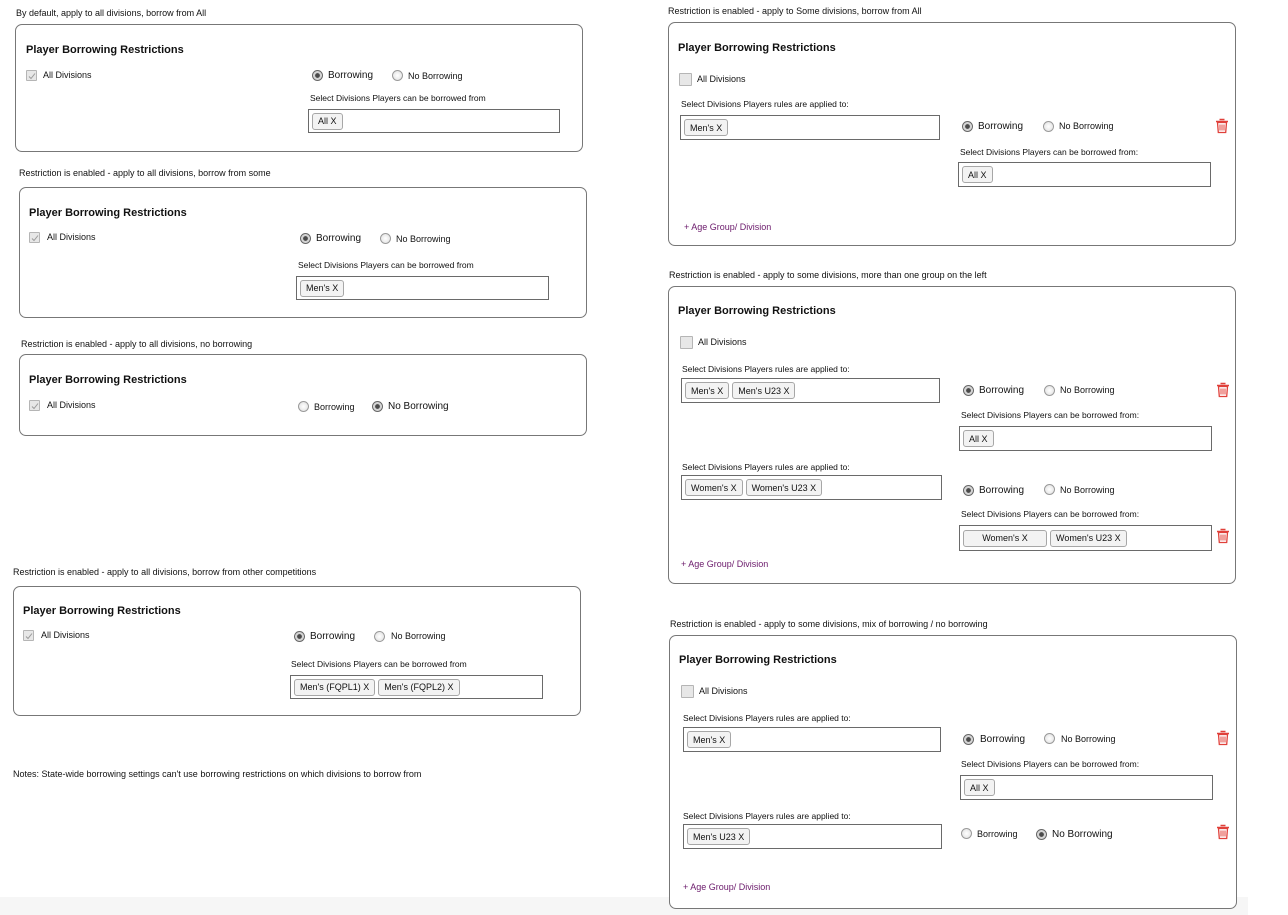 Image resolution: width=1288 pixels, height=915 pixels. I want to click on borrow-from-input: Men's X, so click(422, 288).